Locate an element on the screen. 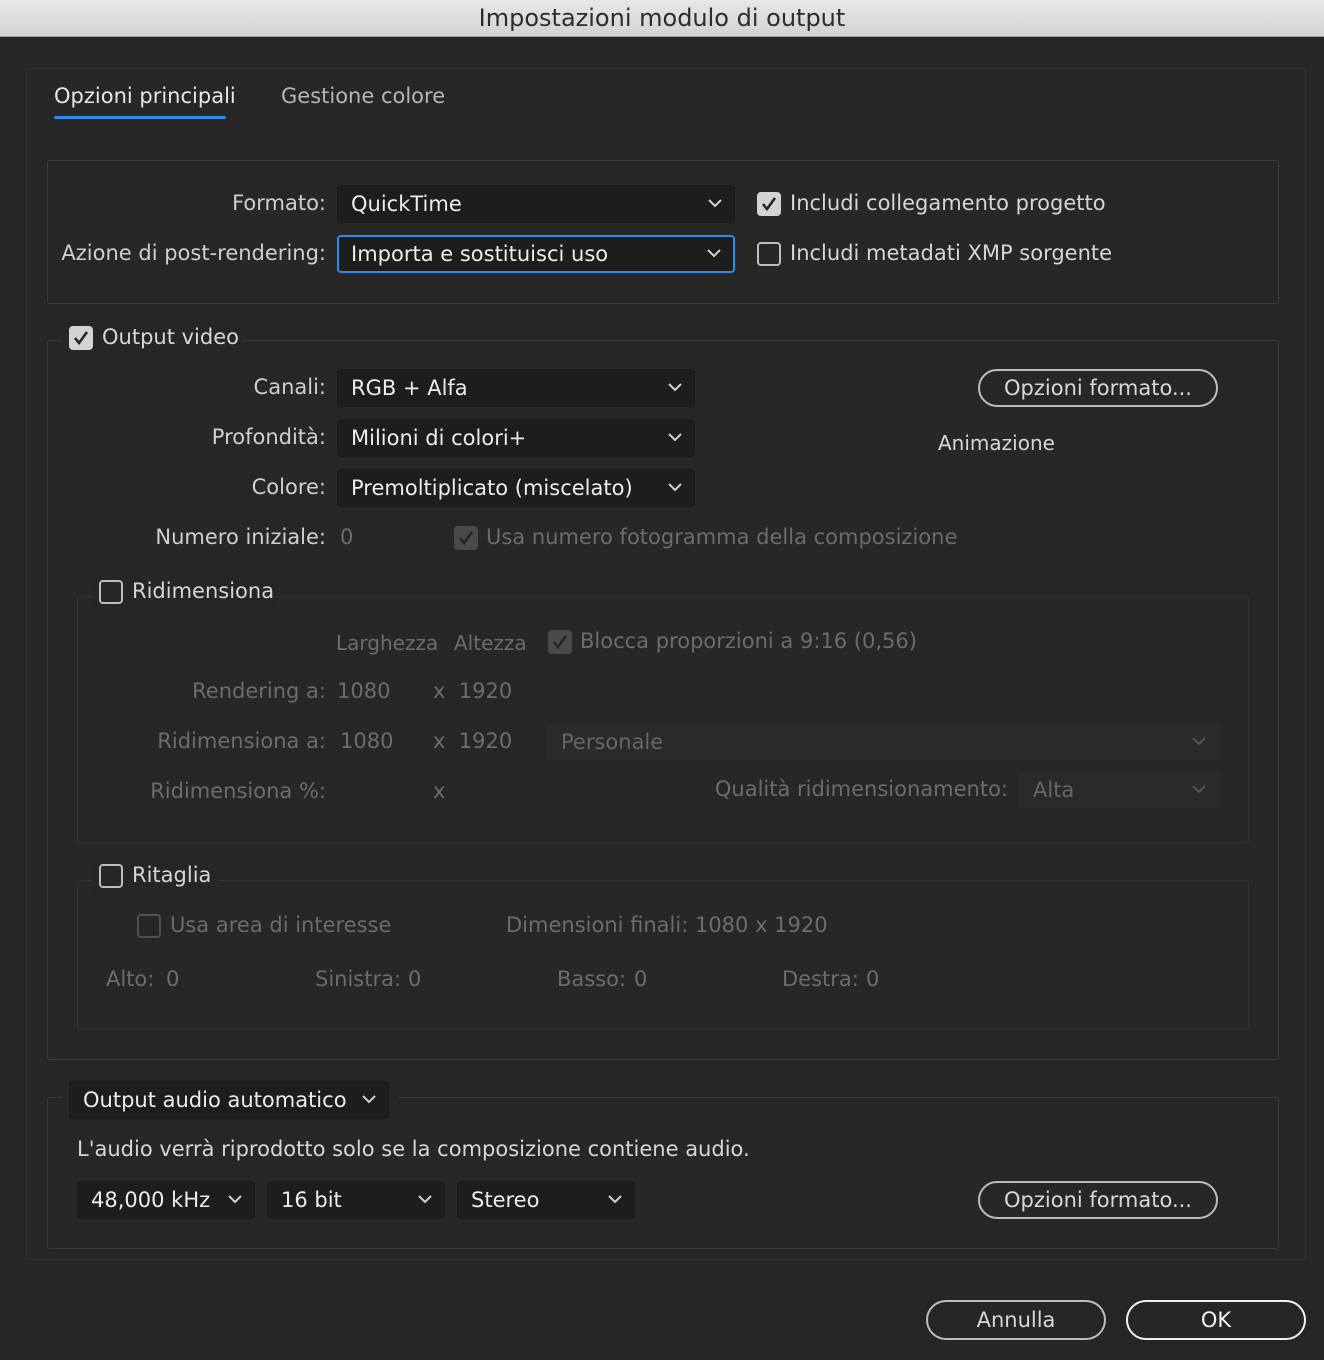  use-roi-label: Usa area di interesse is located at coordinates (281, 925).